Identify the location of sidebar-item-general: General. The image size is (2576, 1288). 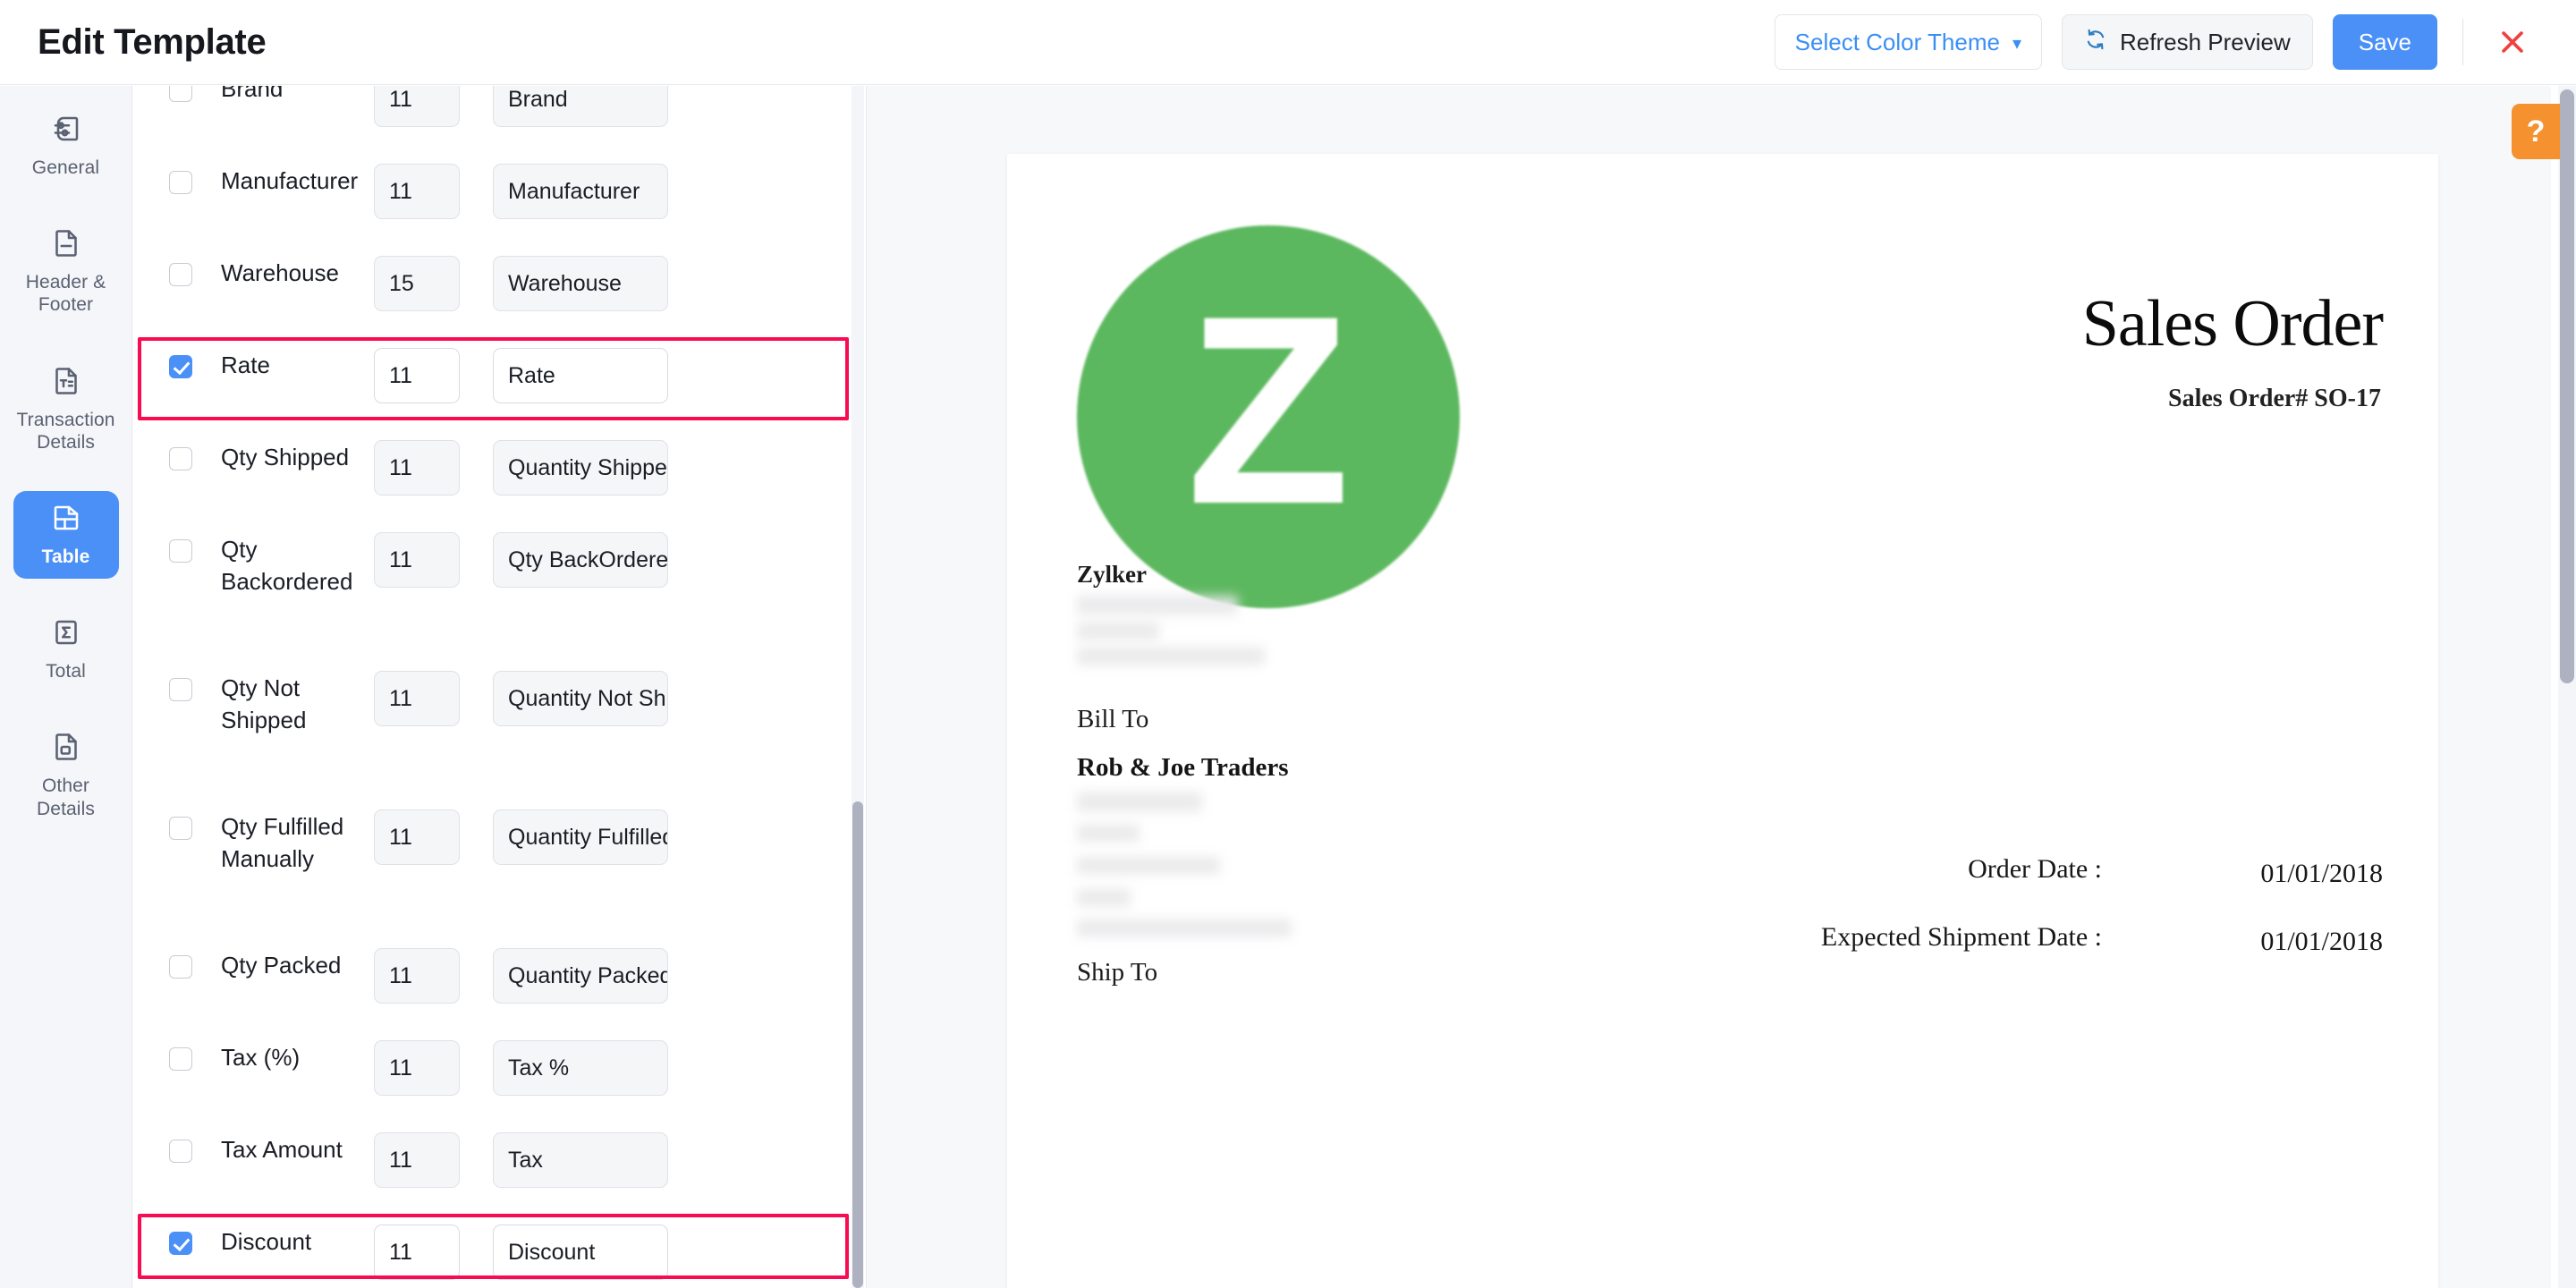
(66, 146).